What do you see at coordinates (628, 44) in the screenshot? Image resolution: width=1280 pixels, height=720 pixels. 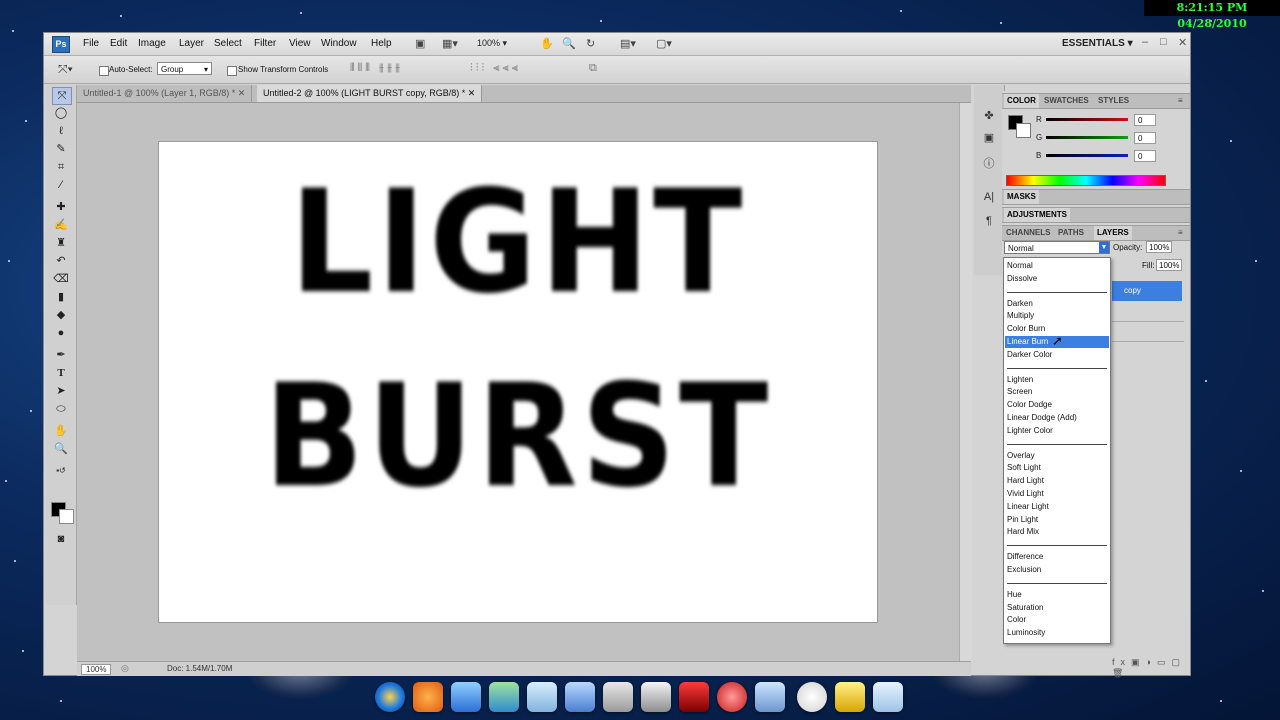 I see `arrange-documents-icon: ▤▾` at bounding box center [628, 44].